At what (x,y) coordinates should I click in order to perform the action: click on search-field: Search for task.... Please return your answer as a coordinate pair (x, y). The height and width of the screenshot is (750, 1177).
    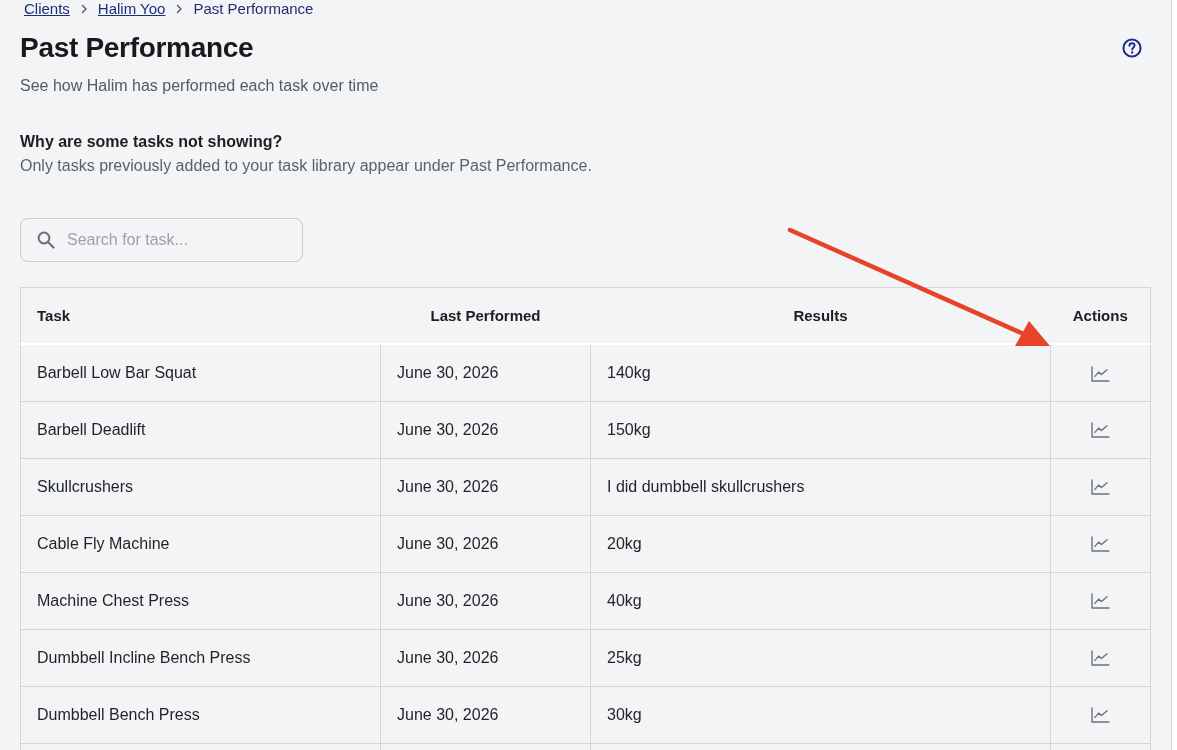
    Looking at the image, I should click on (161, 240).